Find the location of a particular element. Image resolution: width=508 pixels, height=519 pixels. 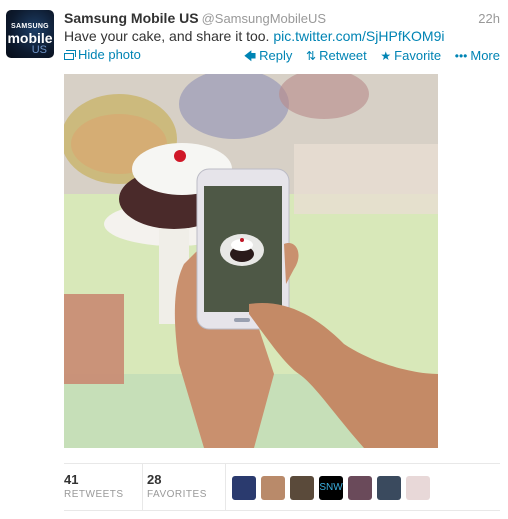

favorites-label: FAVORITES is located at coordinates (177, 494).